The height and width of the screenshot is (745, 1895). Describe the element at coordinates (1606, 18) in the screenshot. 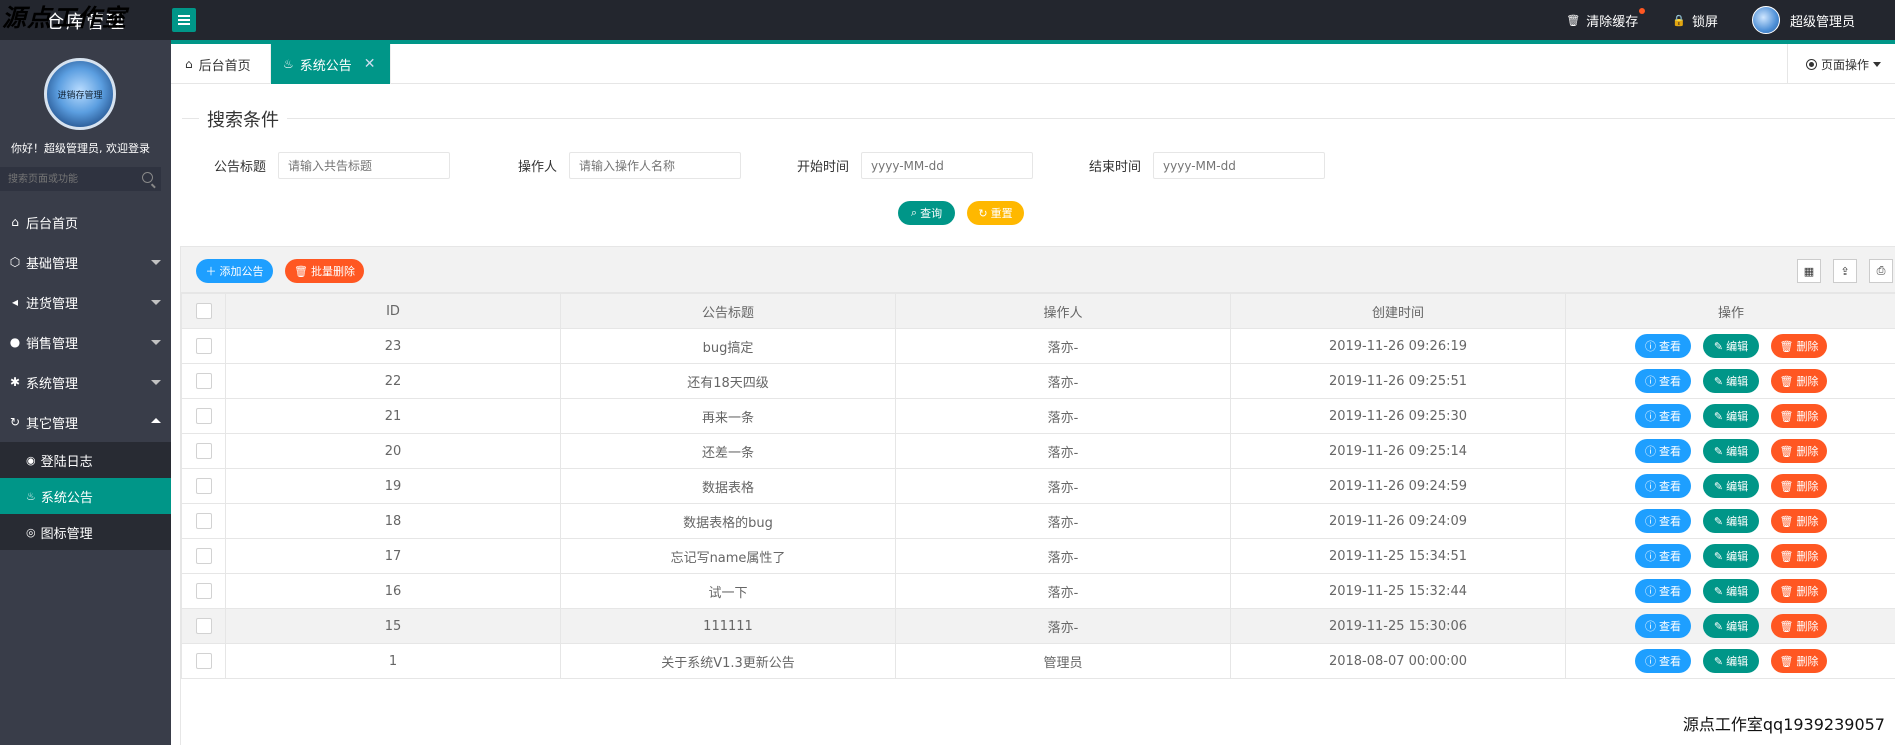

I see `clear-cache-button: 🗑 清除缓存` at that location.